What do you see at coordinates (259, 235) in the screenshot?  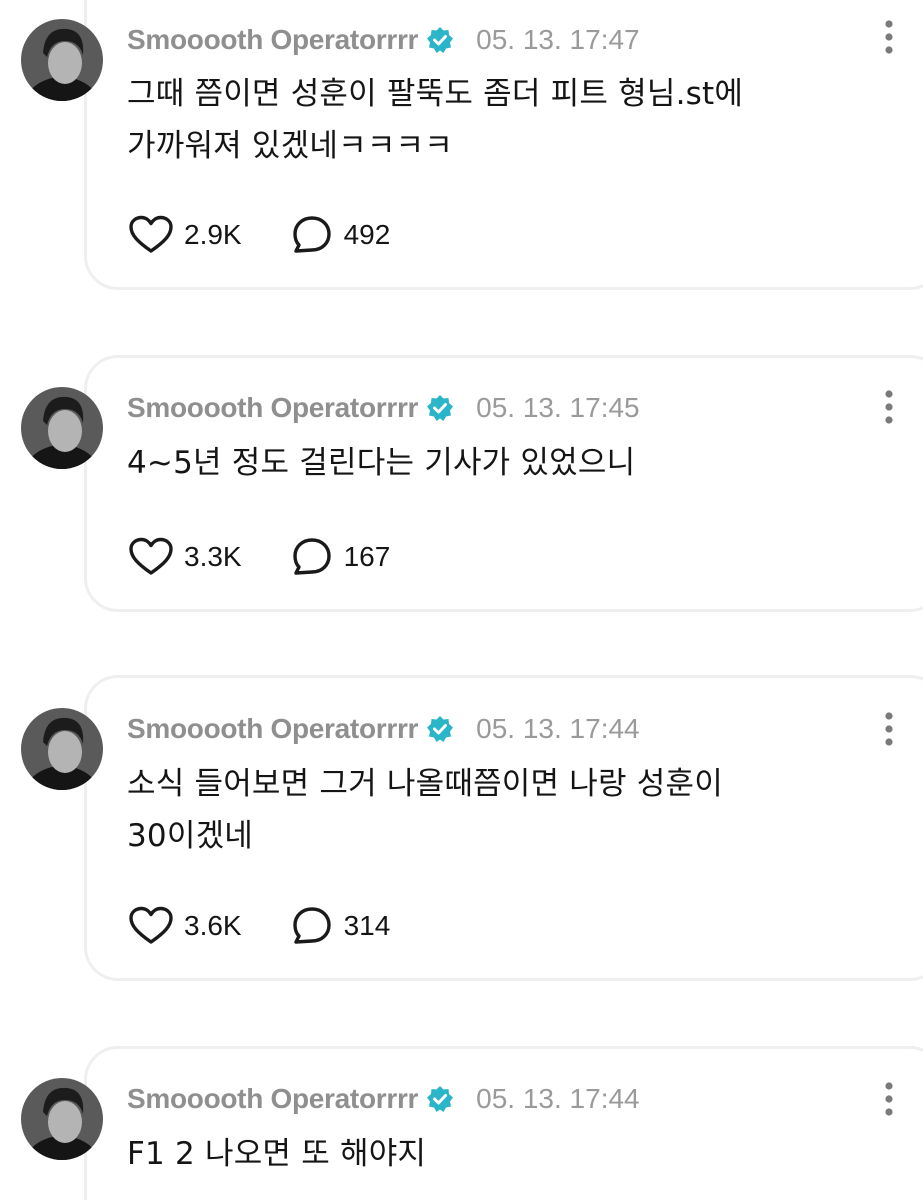 I see `post-actions: 2.9K 492` at bounding box center [259, 235].